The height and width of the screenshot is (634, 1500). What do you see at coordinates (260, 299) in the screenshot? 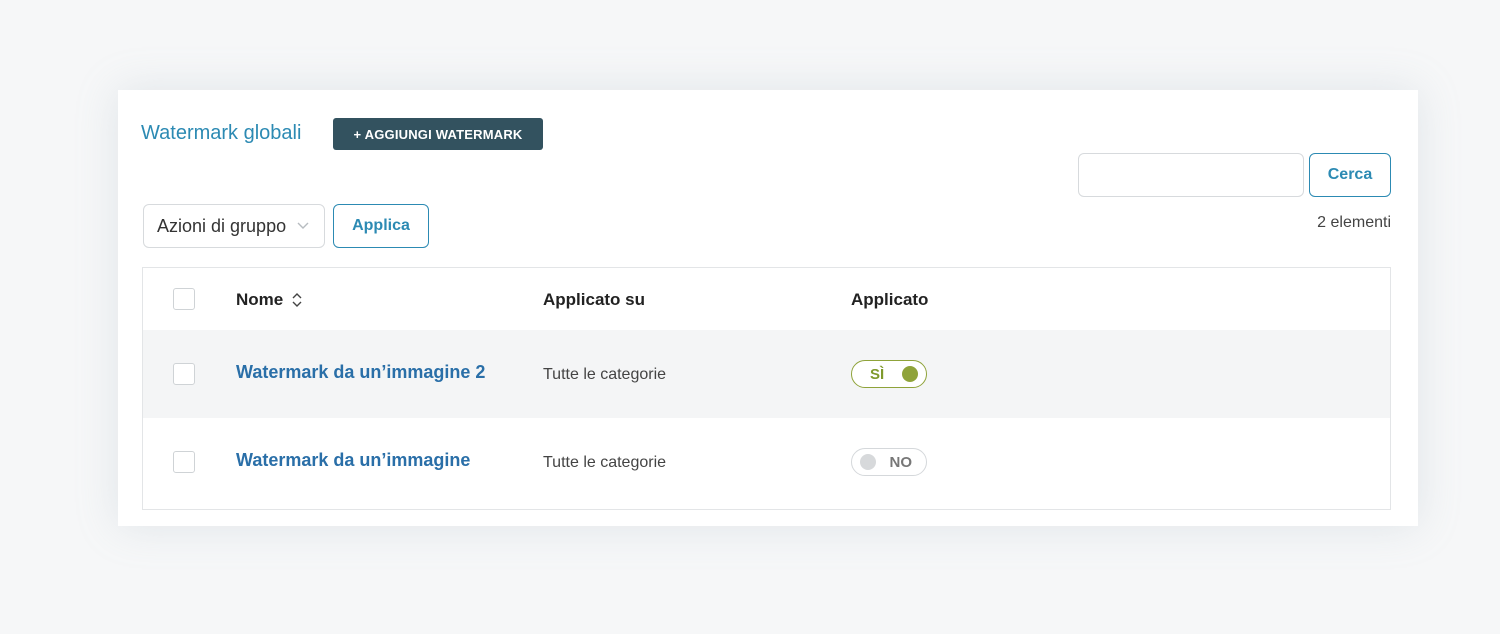
I see `column-header-name-label: Nome` at bounding box center [260, 299].